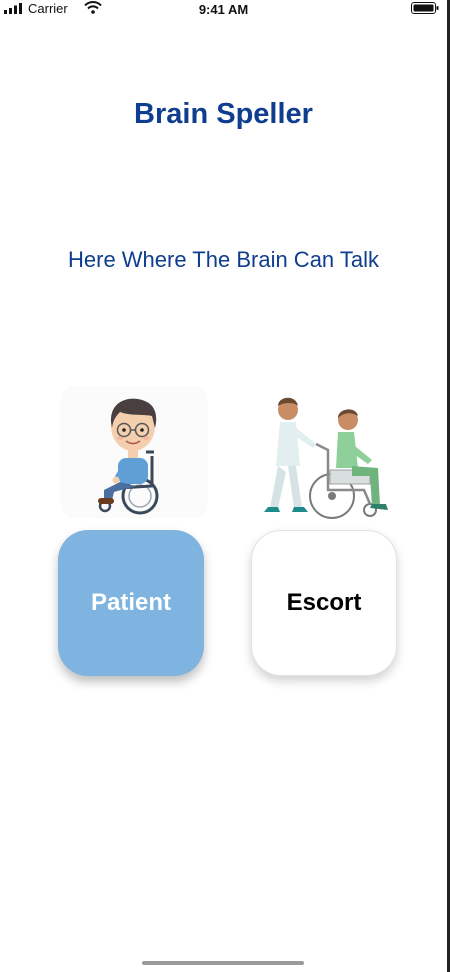  Describe the element at coordinates (324, 603) in the screenshot. I see `escort-button: Escort` at that location.